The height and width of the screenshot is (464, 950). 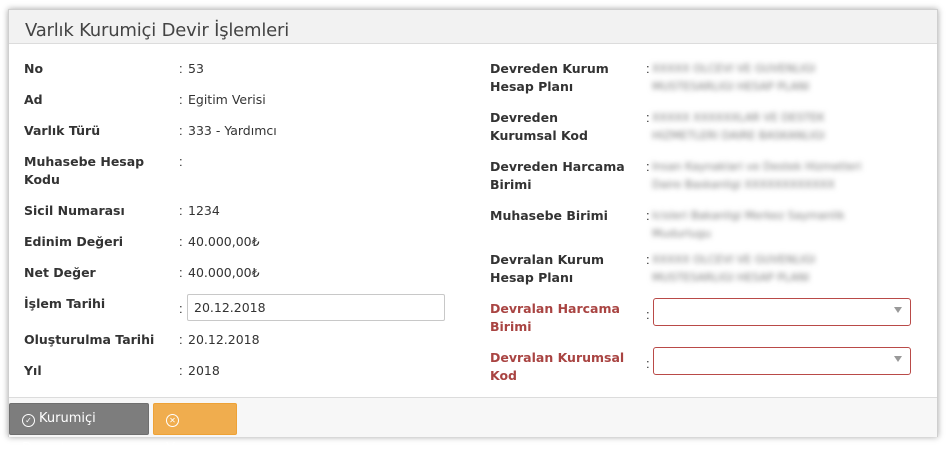 What do you see at coordinates (189, 448) in the screenshot?
I see `vazgec-label: Vazgeç` at bounding box center [189, 448].